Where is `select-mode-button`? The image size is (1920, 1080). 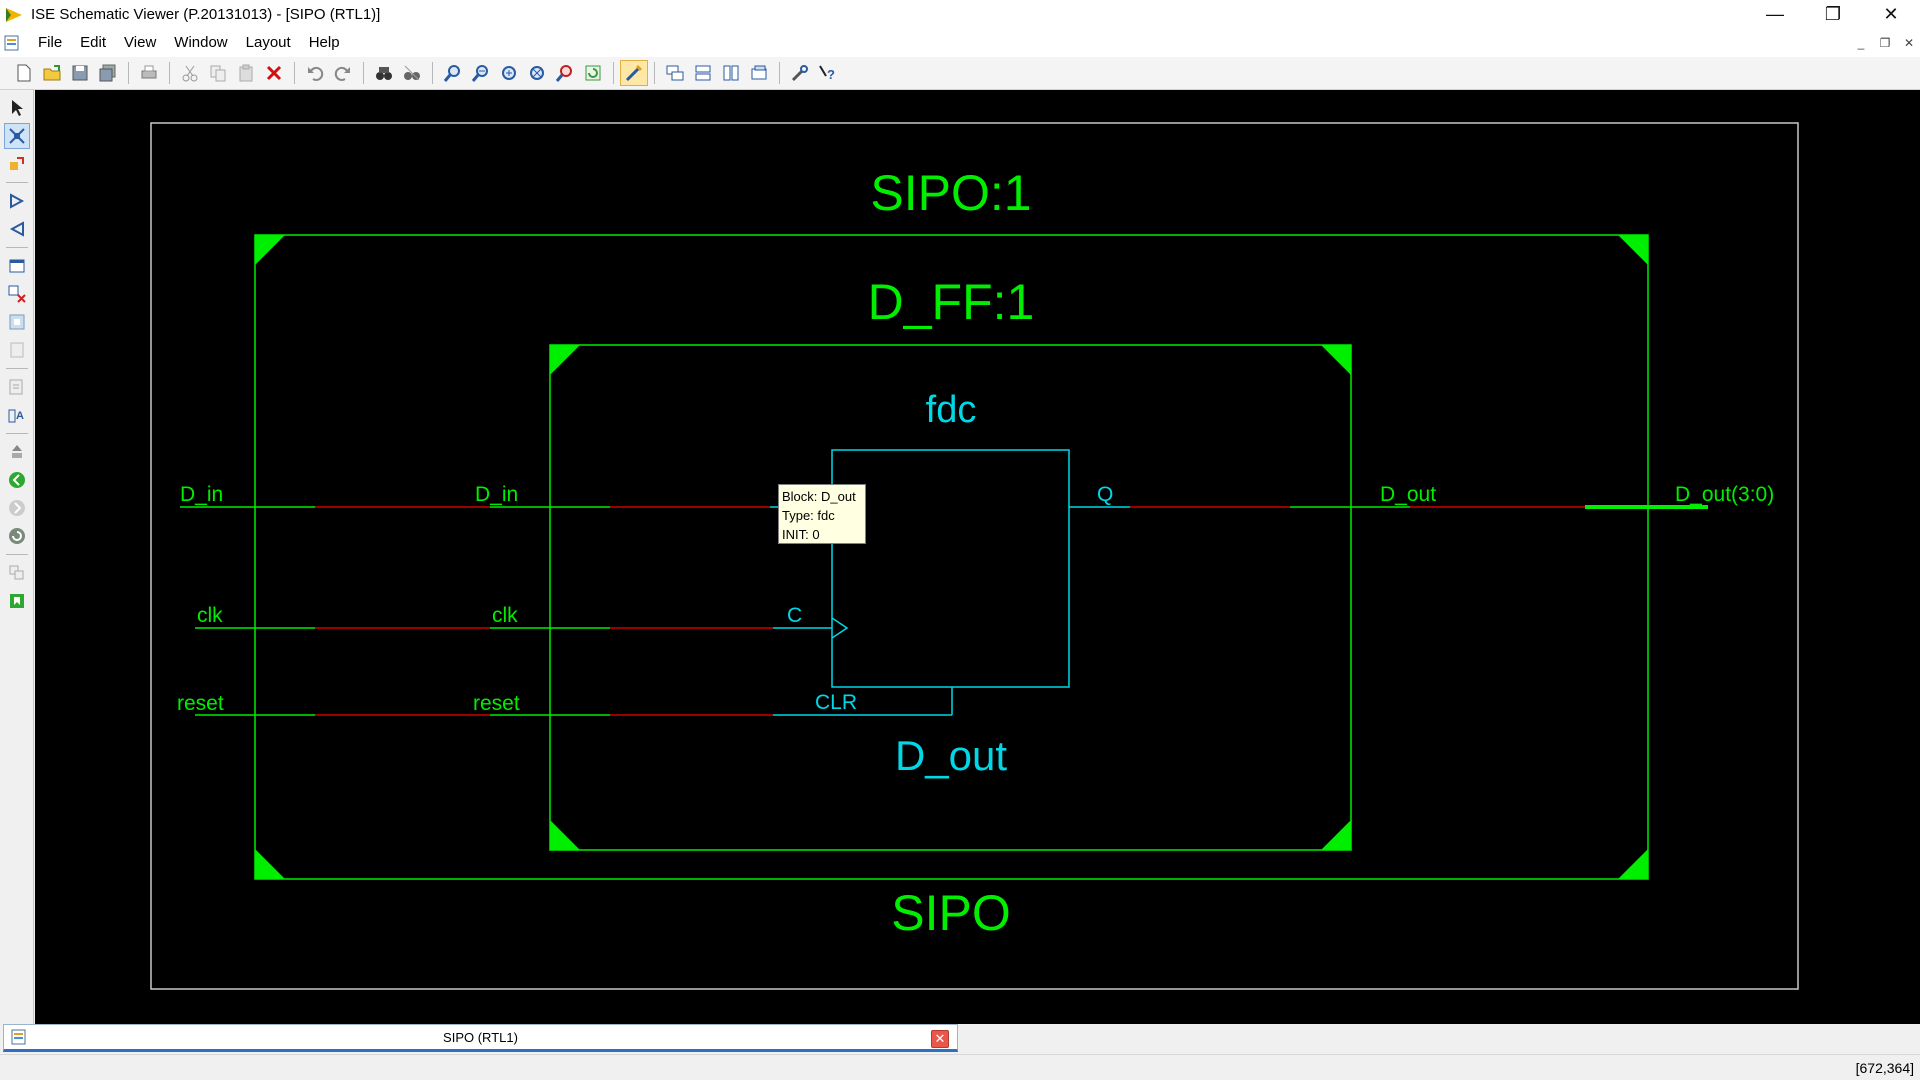
select-mode-button is located at coordinates (634, 73).